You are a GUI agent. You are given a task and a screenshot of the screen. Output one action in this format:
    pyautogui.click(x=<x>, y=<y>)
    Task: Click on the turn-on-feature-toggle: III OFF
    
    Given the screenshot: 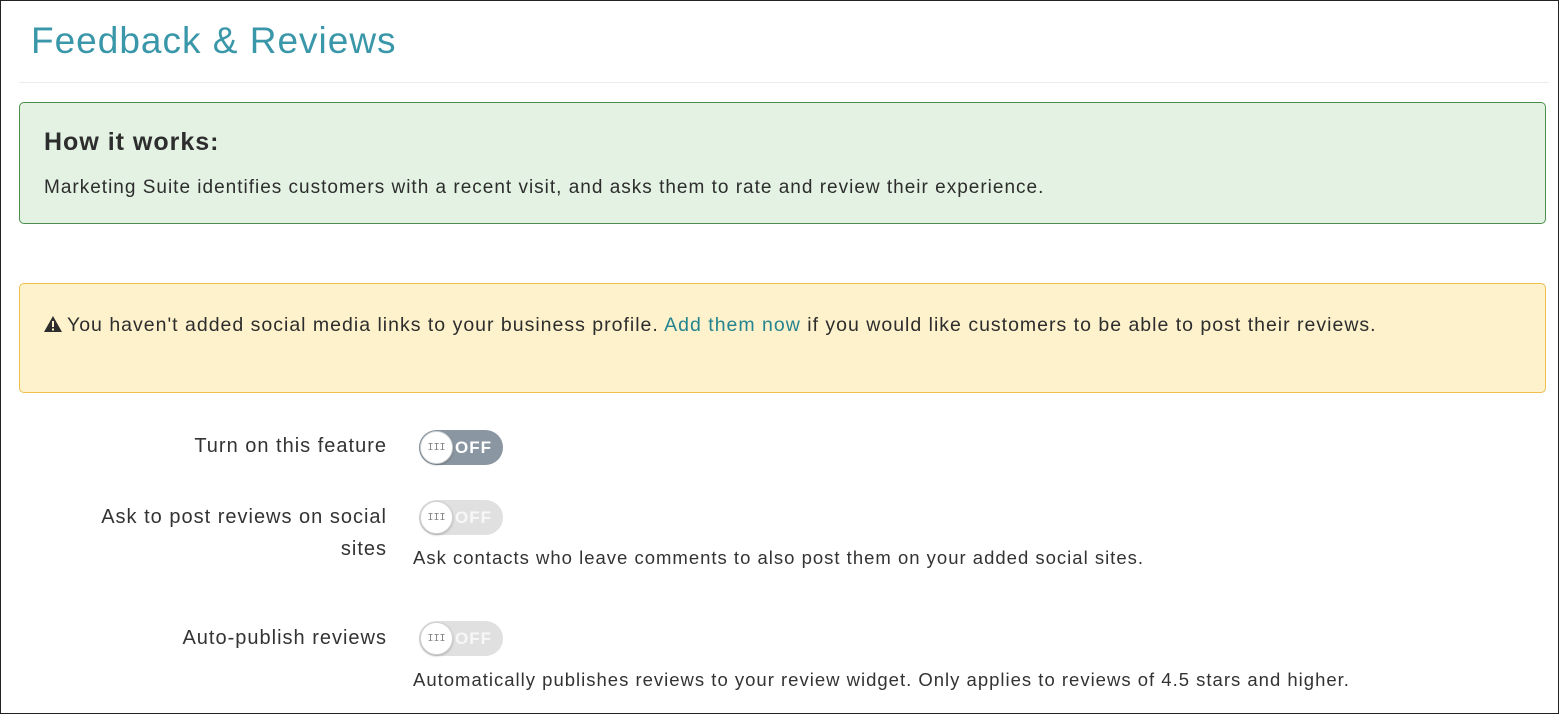 What is the action you would take?
    pyautogui.click(x=461, y=447)
    